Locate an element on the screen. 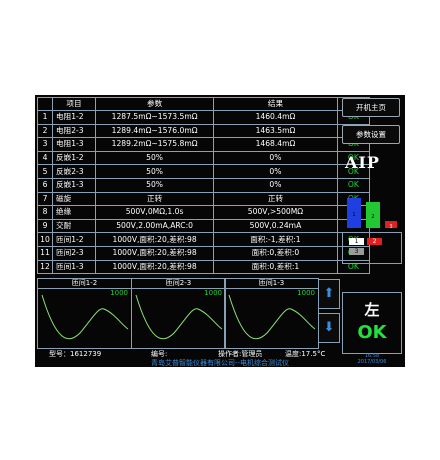 Image resolution: width=440 pixels, height=460 pixels. table-header-row: 项目 参数 结果 判定 is located at coordinates (203, 104).